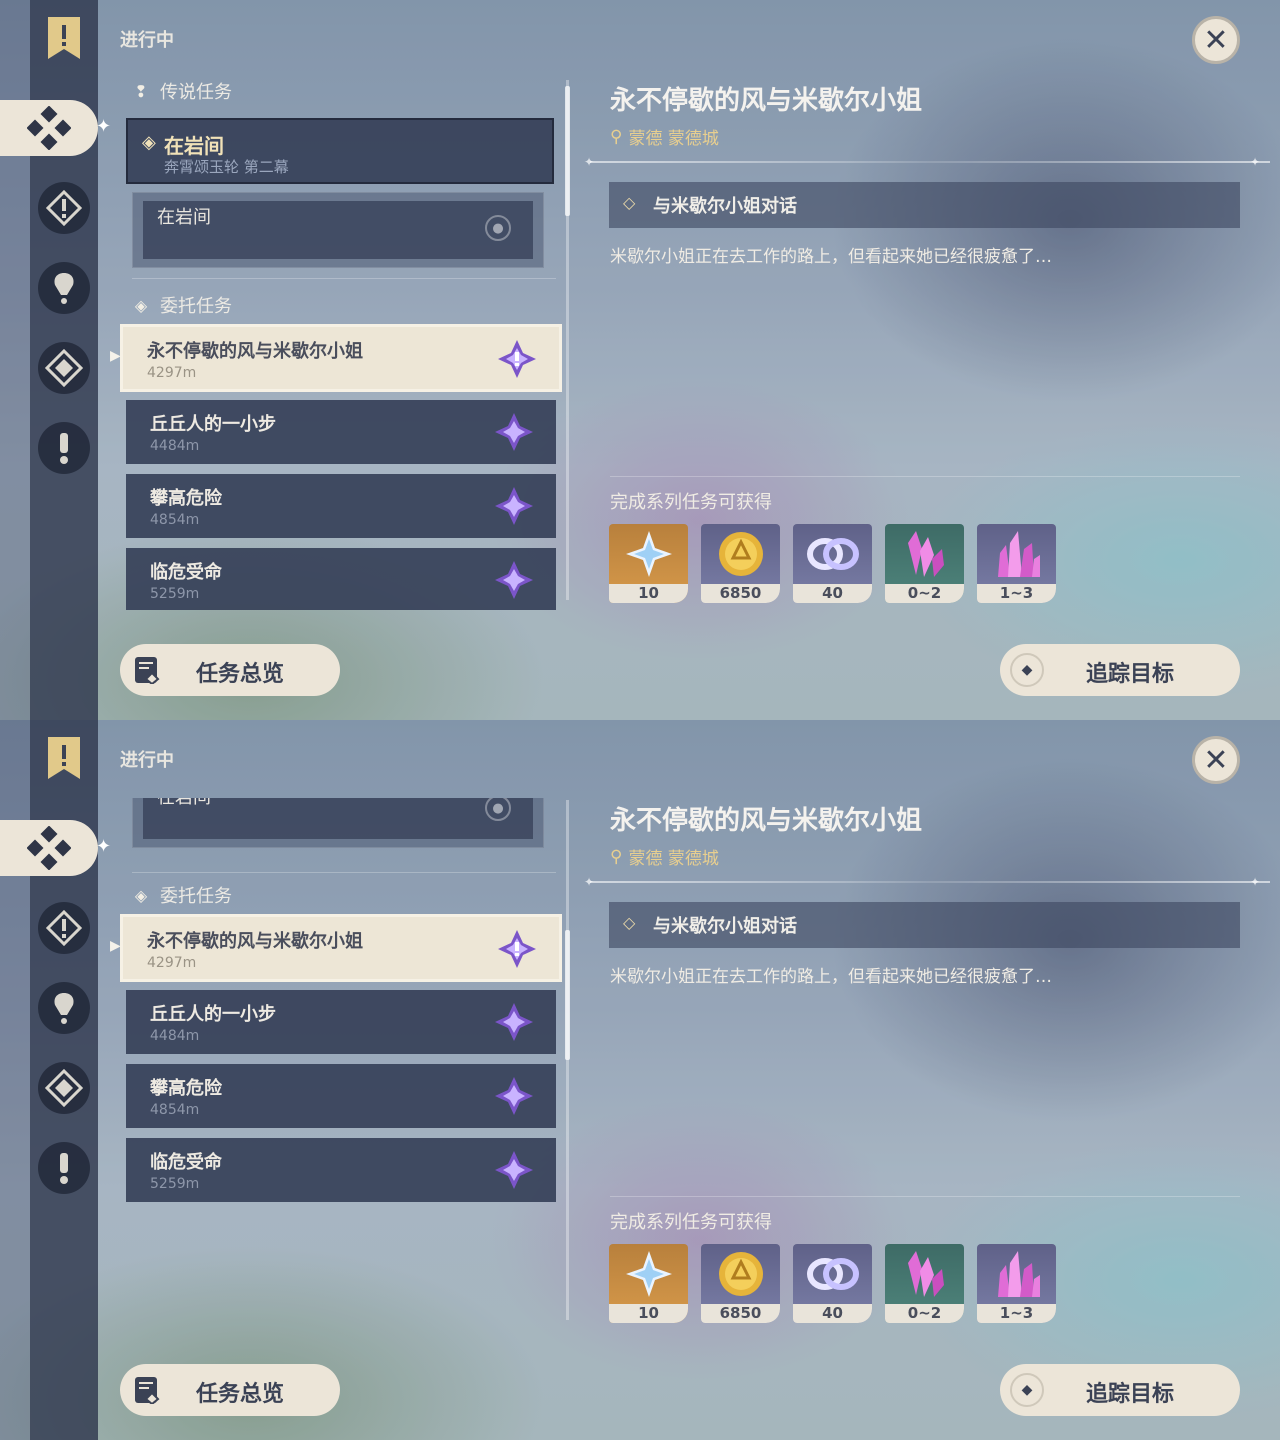  What do you see at coordinates (673, 139) in the screenshot?
I see `location-text: 蒙德 蒙德城` at bounding box center [673, 139].